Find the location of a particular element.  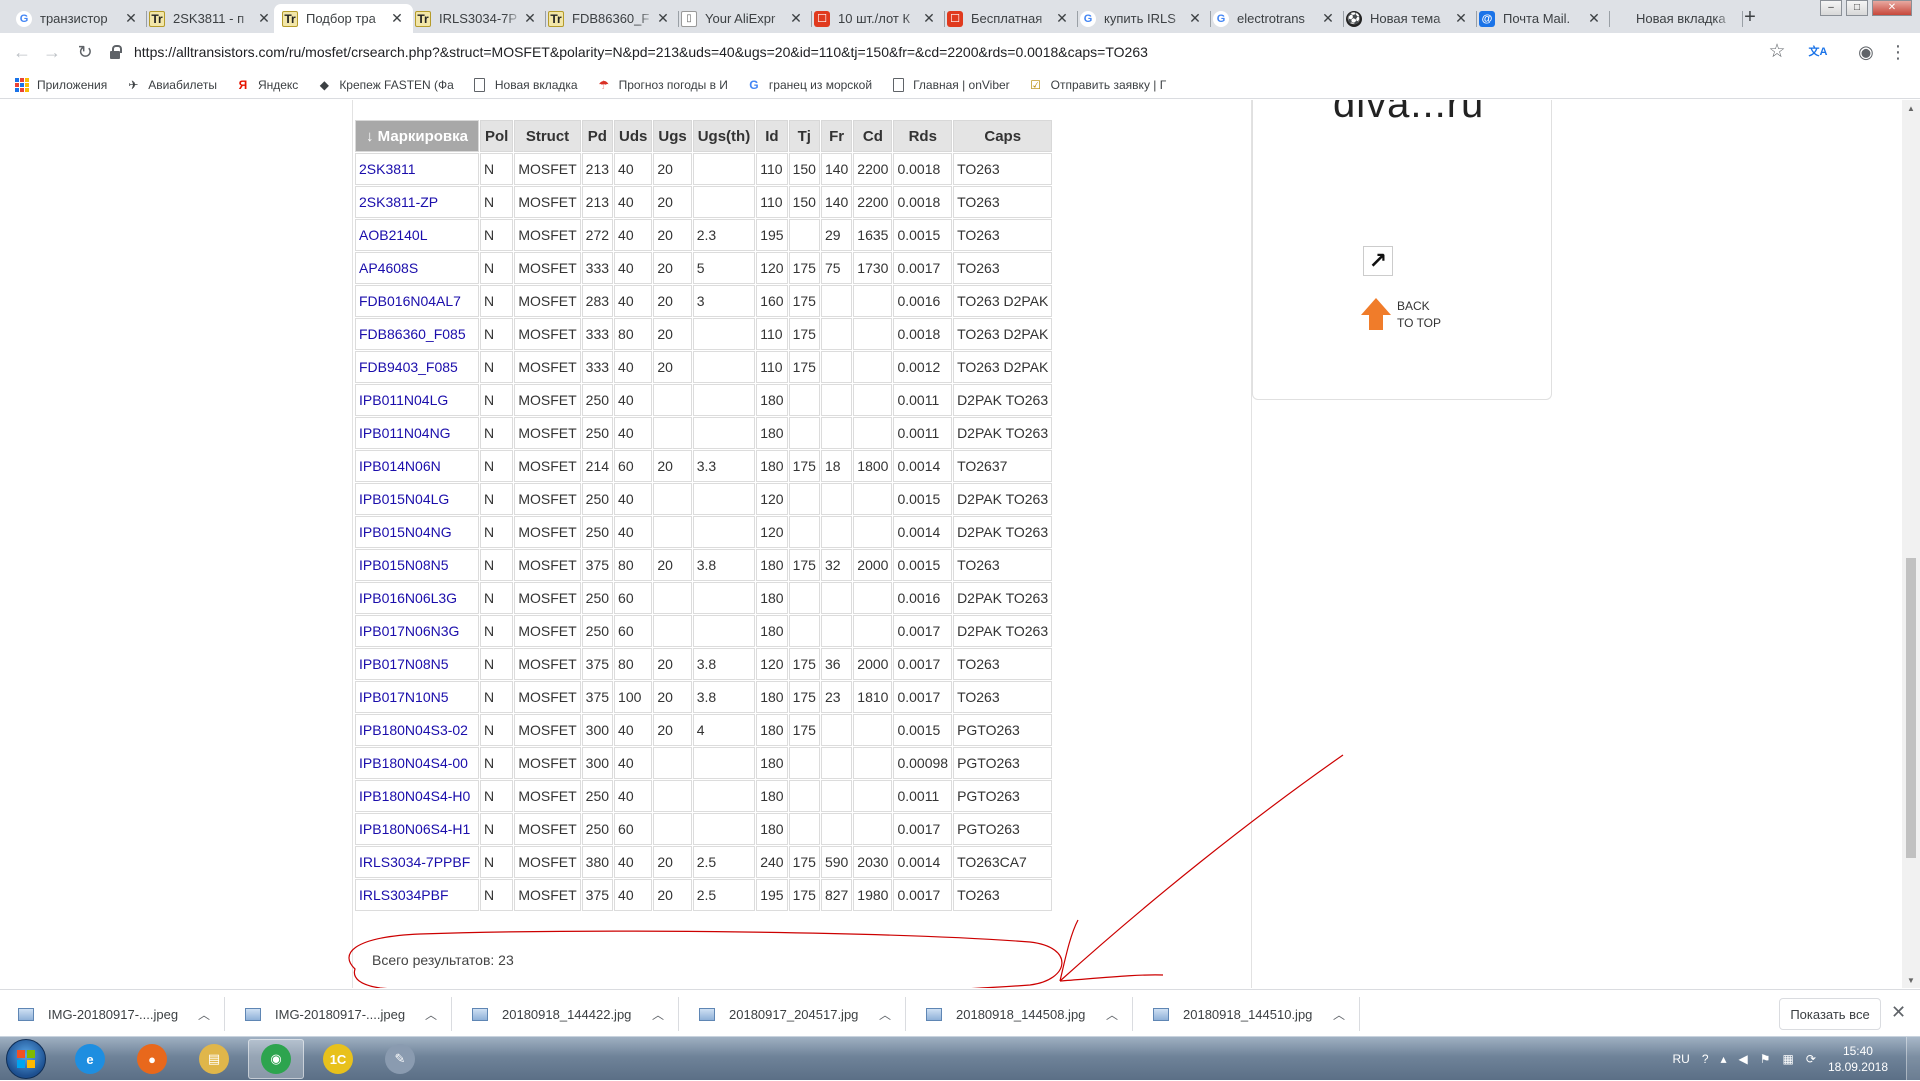

1c-icon: 1С is located at coordinates (338, 1059).